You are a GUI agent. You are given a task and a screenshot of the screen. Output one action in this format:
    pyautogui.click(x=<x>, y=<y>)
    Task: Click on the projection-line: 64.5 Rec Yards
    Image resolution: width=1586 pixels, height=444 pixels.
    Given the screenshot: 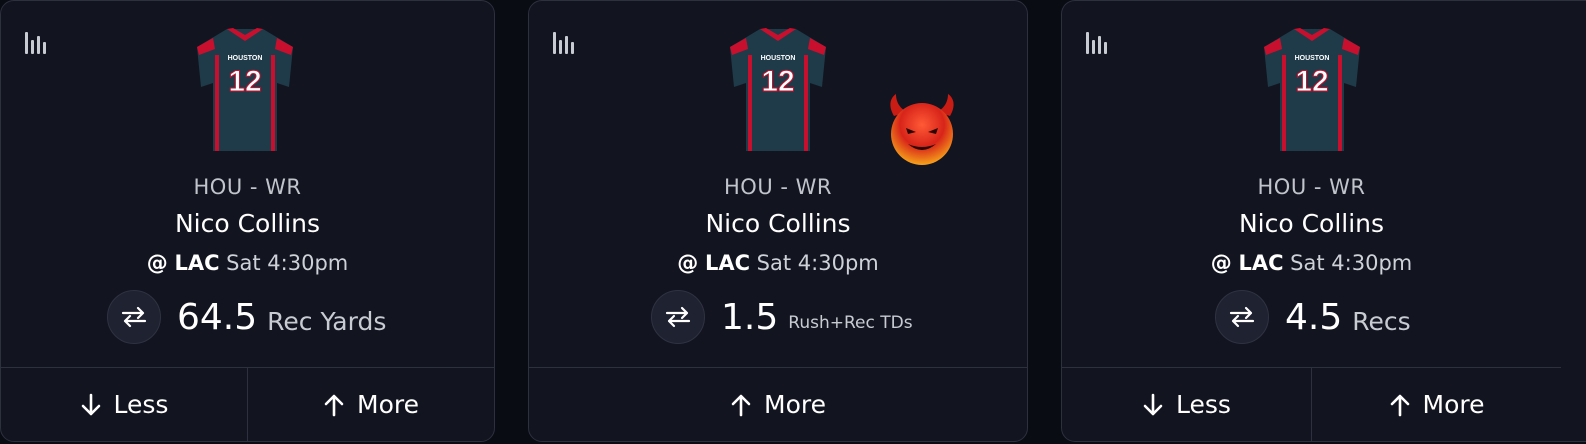 What is the action you would take?
    pyautogui.click(x=246, y=317)
    